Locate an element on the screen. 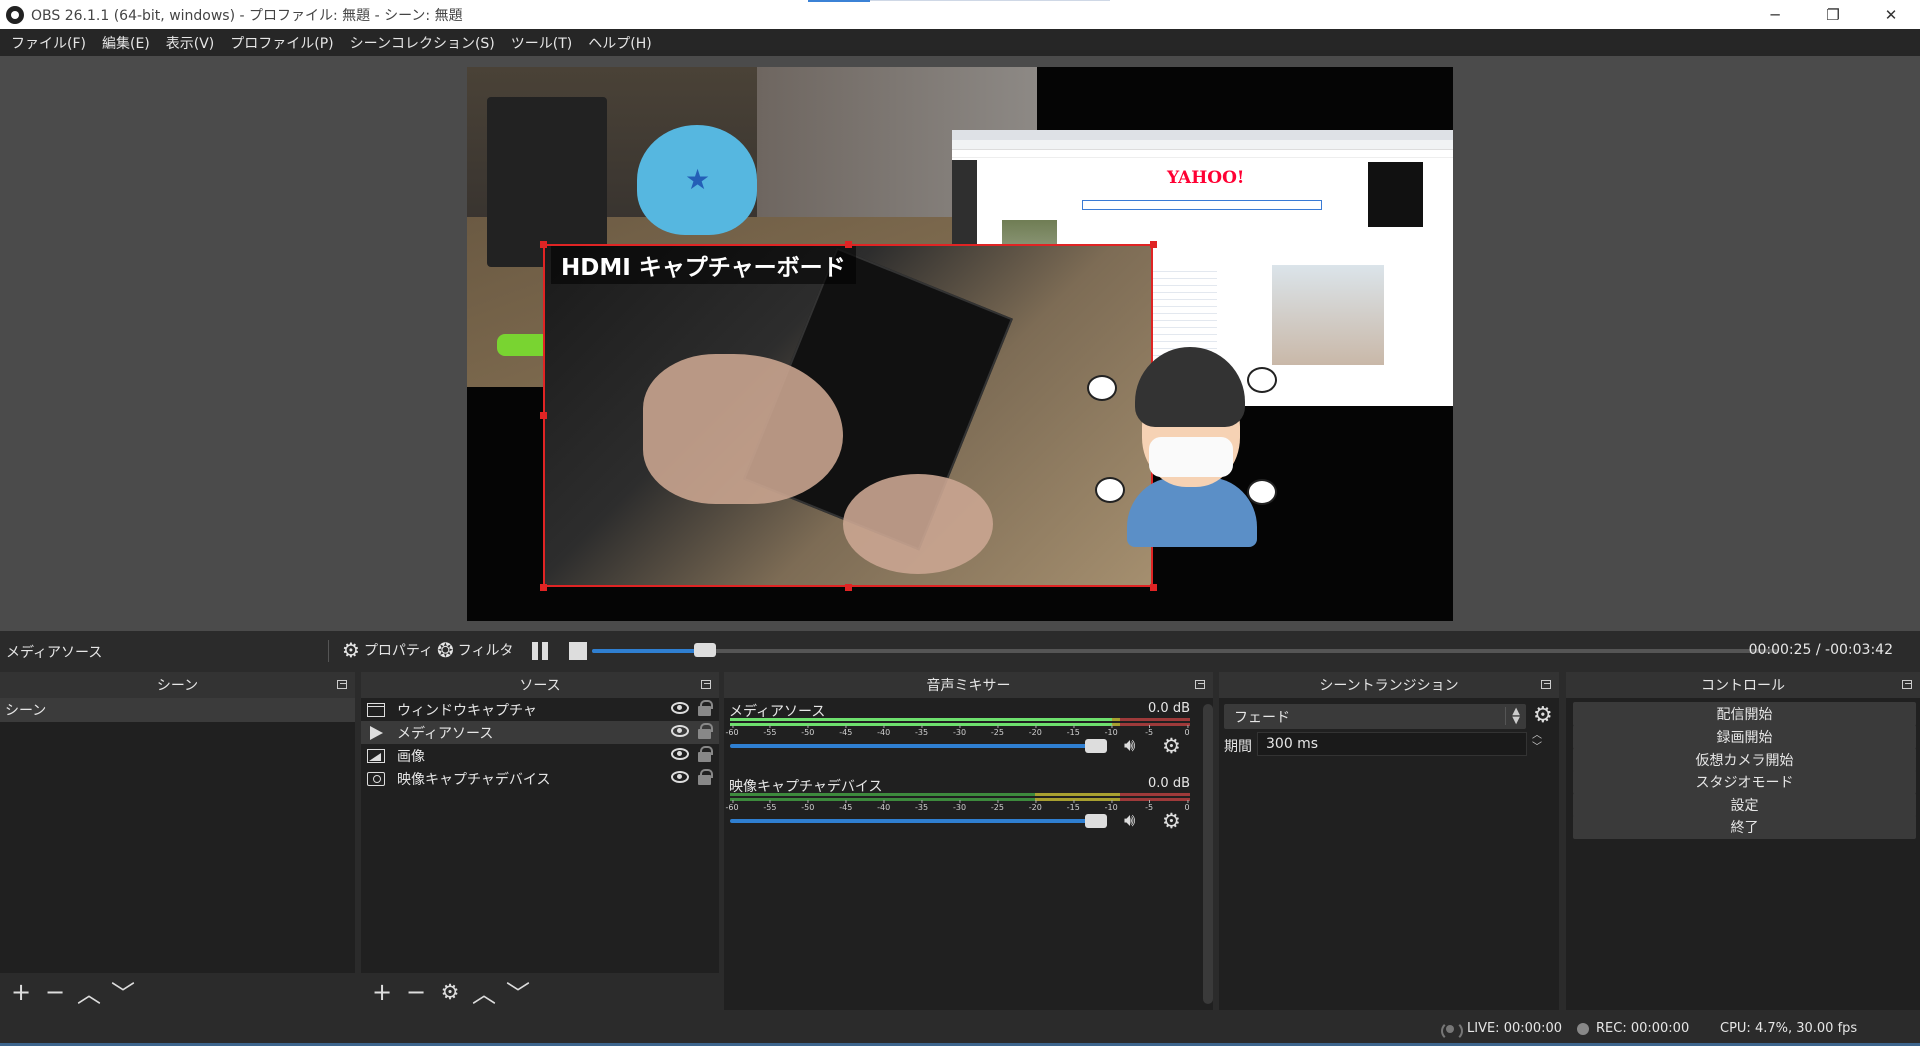 This screenshot has height=1046, width=1920. studio-mode-button: スタジオモード is located at coordinates (1744, 782).